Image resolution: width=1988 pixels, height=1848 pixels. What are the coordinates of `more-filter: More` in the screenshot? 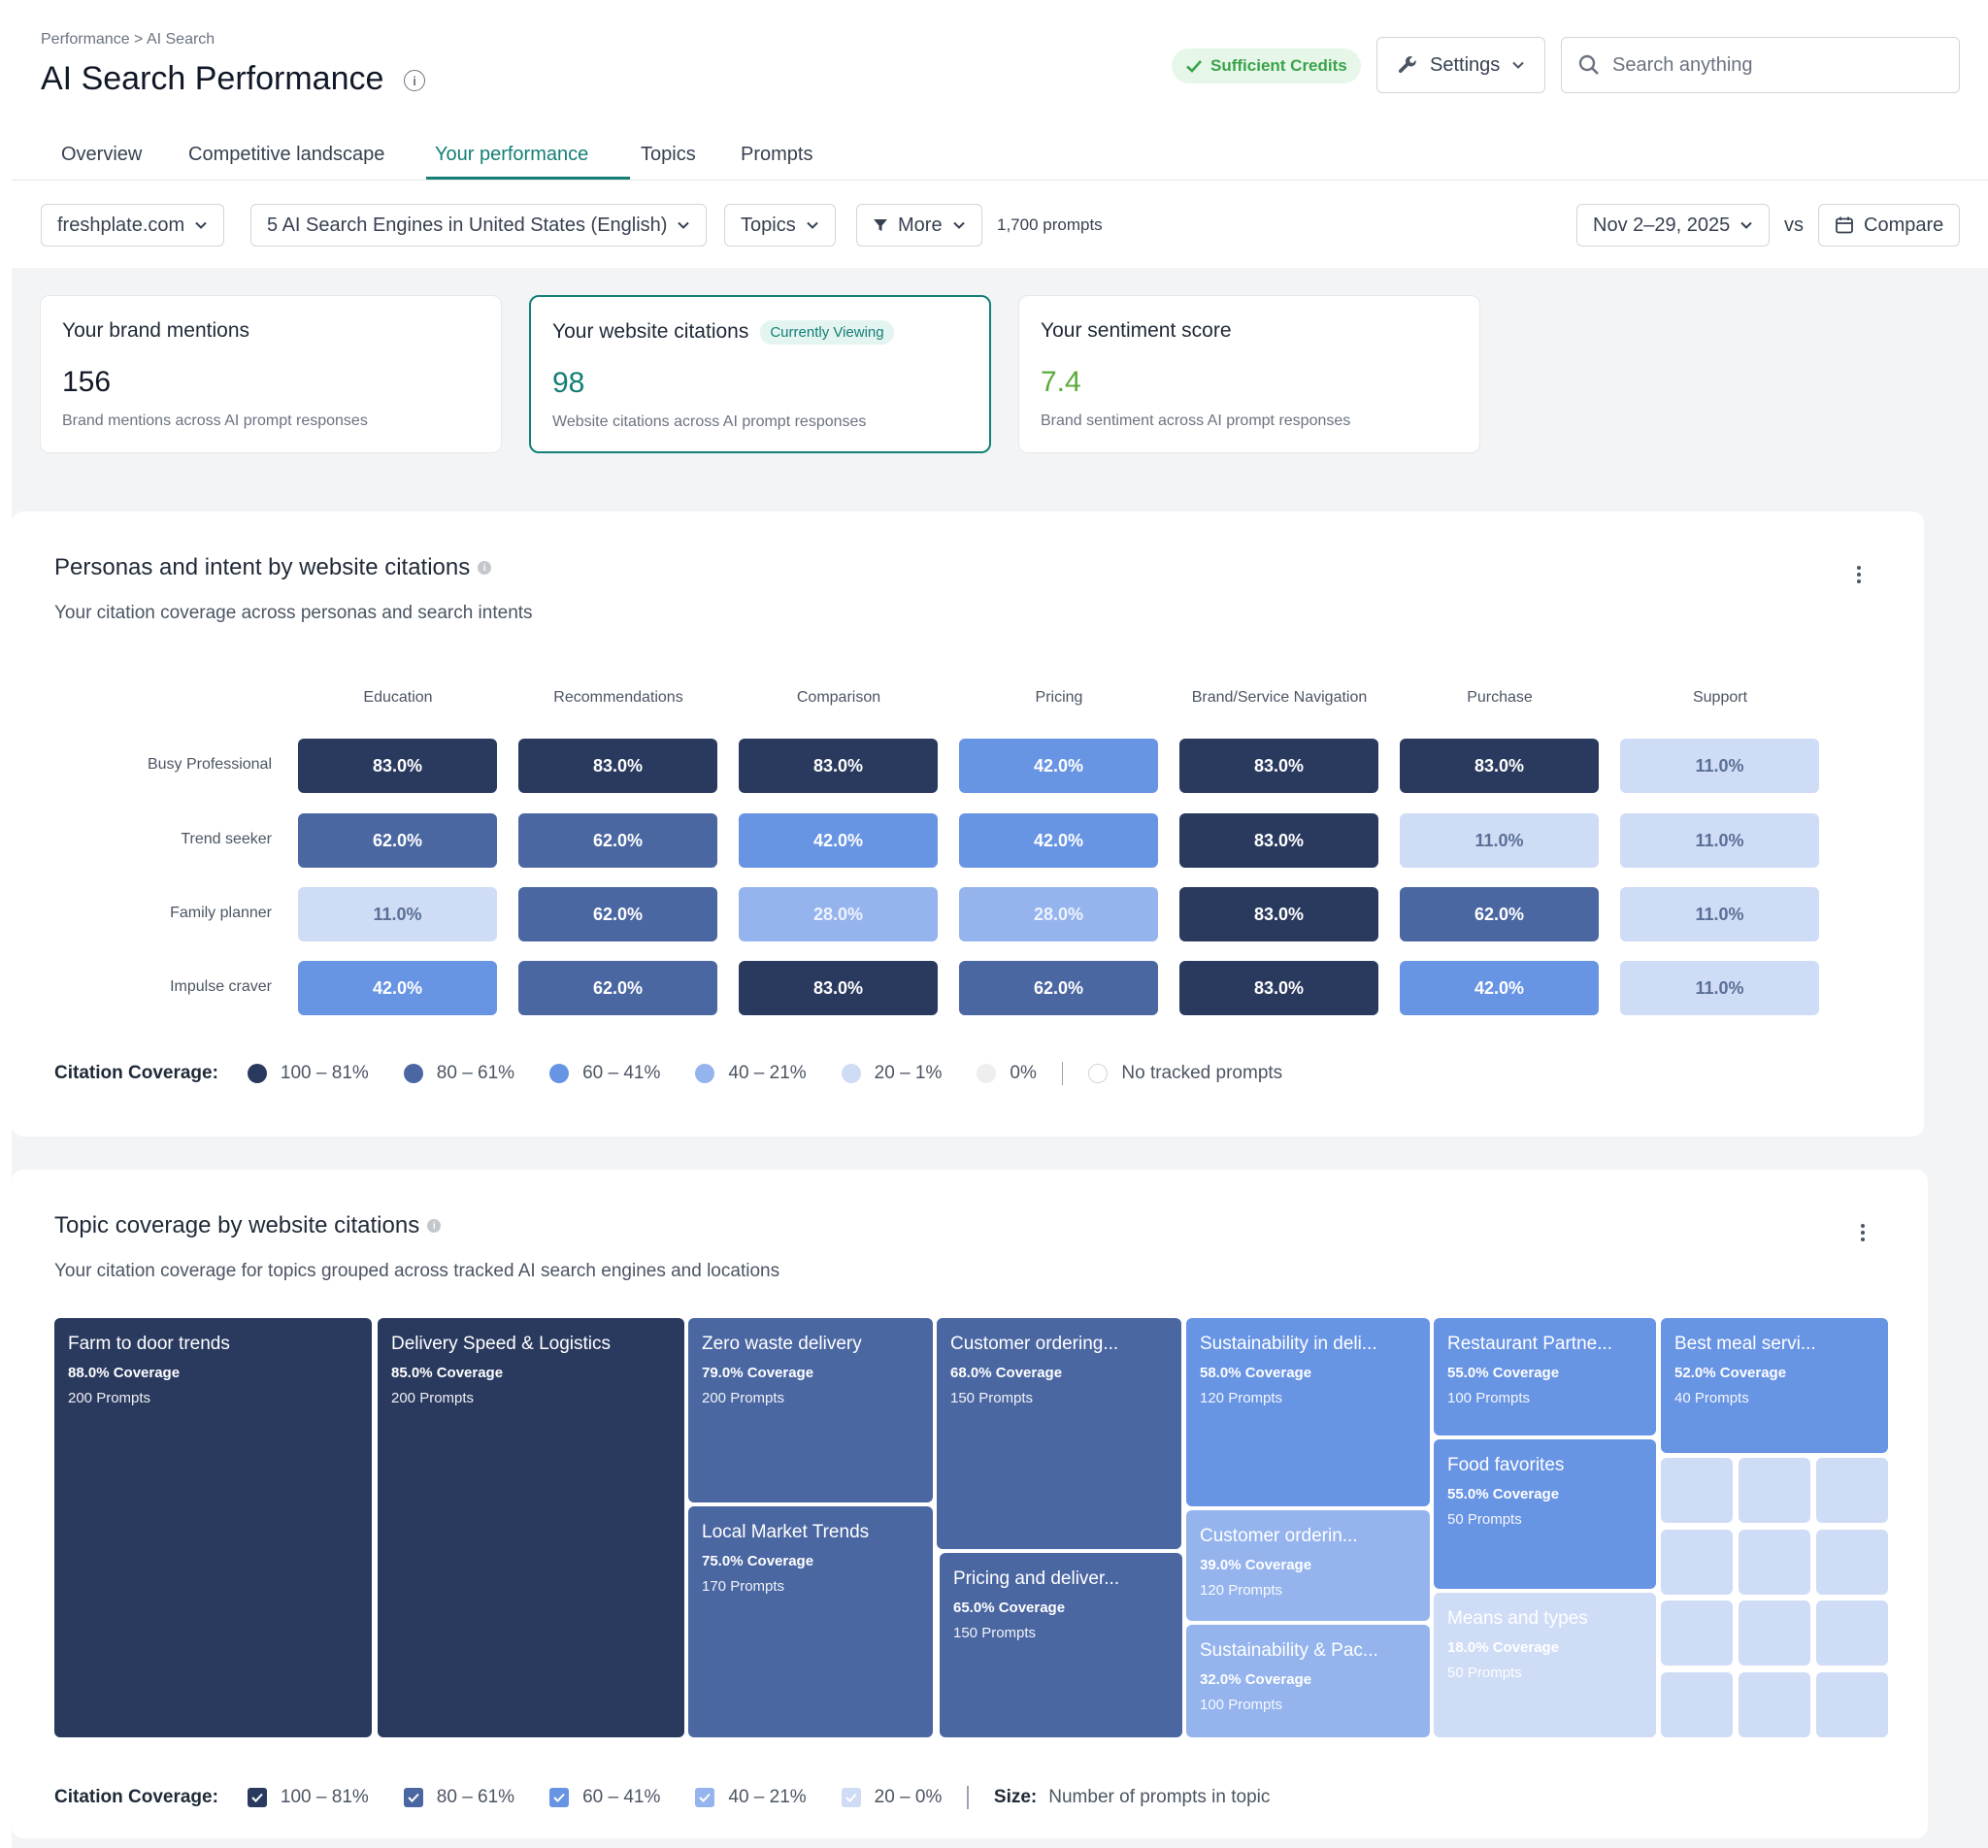 It's located at (919, 225).